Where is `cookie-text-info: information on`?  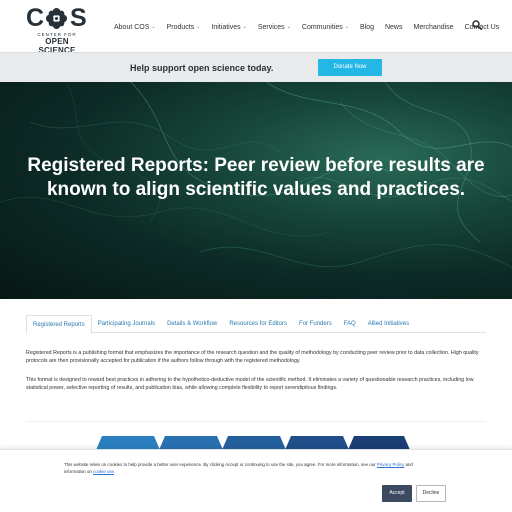 cookie-text-info: information on is located at coordinates (78, 471).